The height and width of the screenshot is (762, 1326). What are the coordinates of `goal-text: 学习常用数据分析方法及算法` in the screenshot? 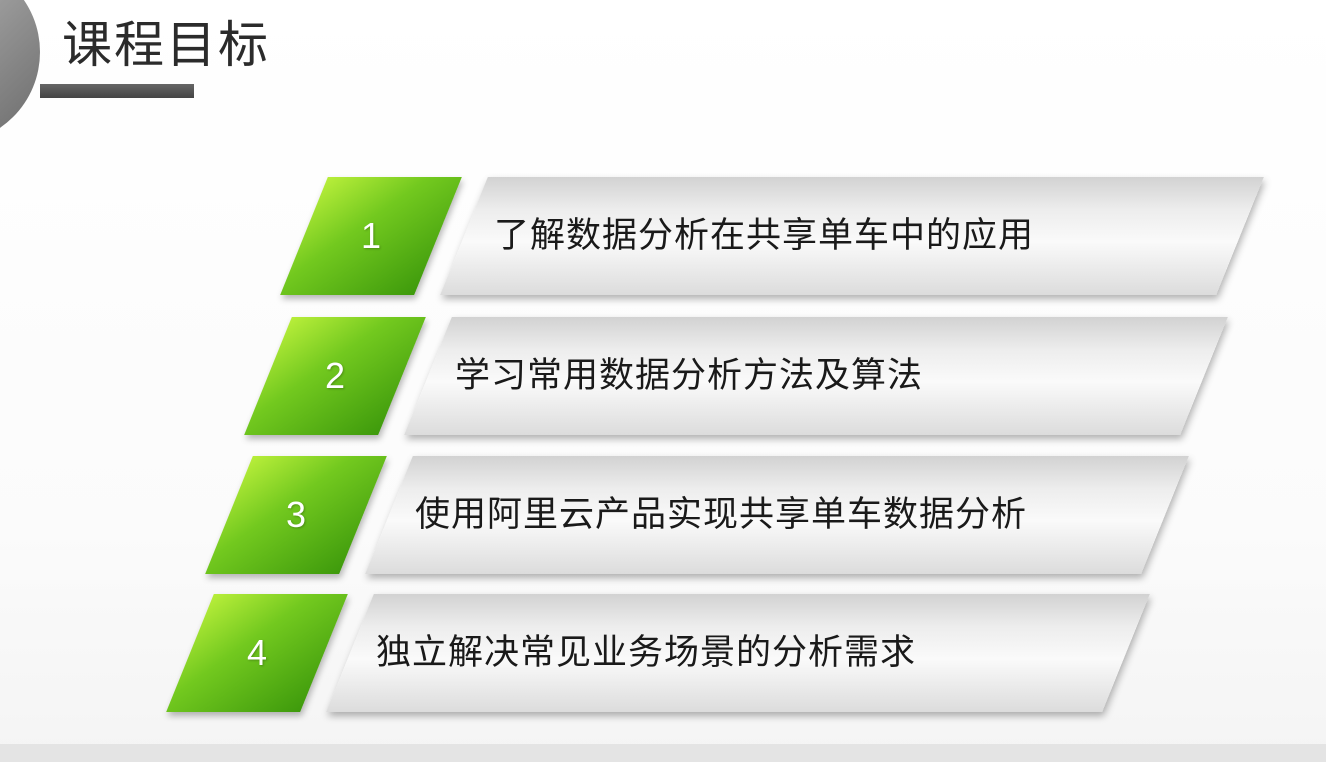 It's located at (689, 376).